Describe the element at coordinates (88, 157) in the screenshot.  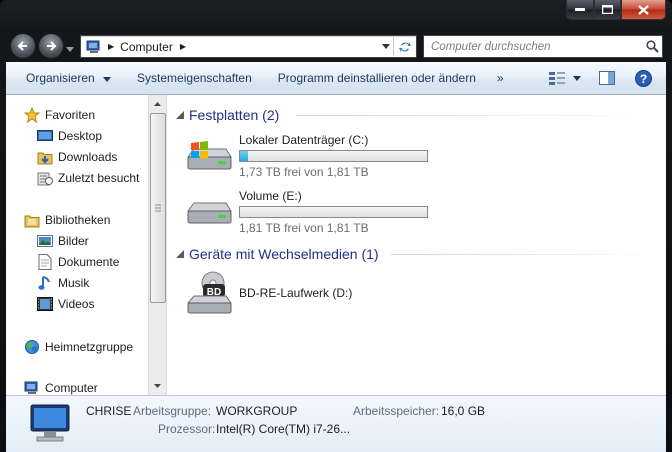
I see `nav-item-label: Downloads` at that location.